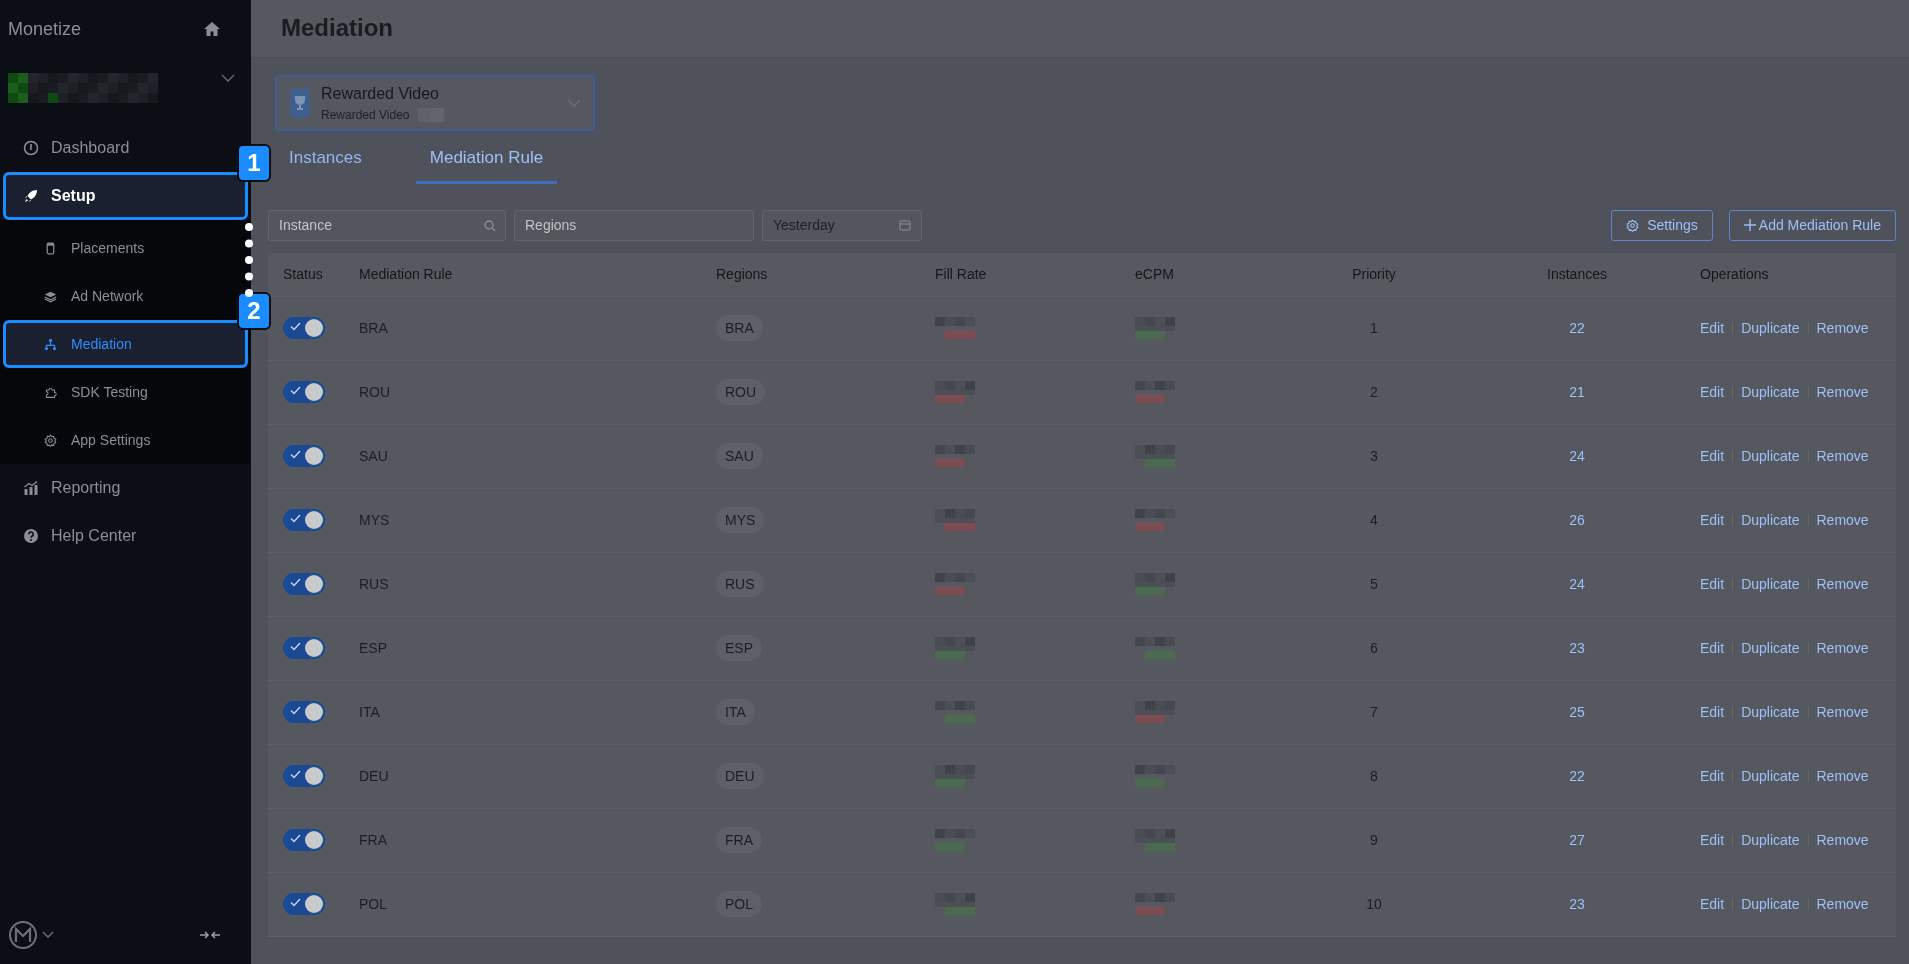  I want to click on settings-button: Settings, so click(1662, 225).